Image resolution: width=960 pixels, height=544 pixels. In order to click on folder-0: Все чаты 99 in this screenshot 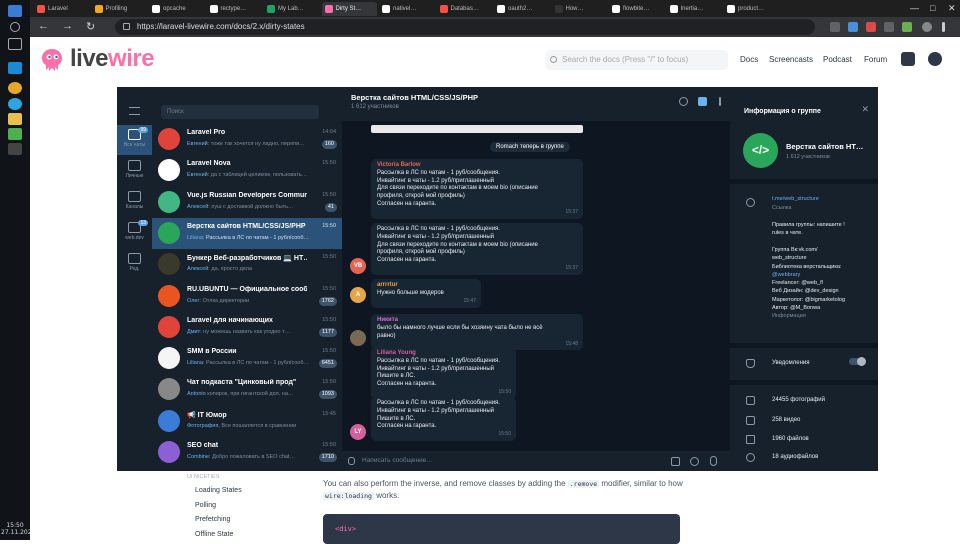, I will do `click(134, 140)`.